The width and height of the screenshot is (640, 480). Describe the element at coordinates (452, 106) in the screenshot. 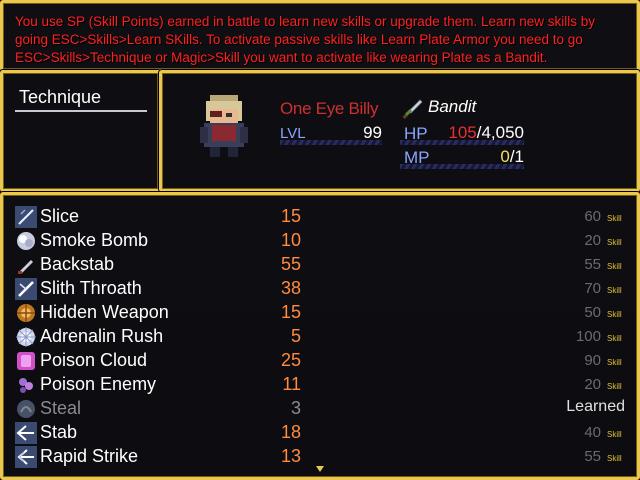

I see `actor-class: Bandit` at that location.